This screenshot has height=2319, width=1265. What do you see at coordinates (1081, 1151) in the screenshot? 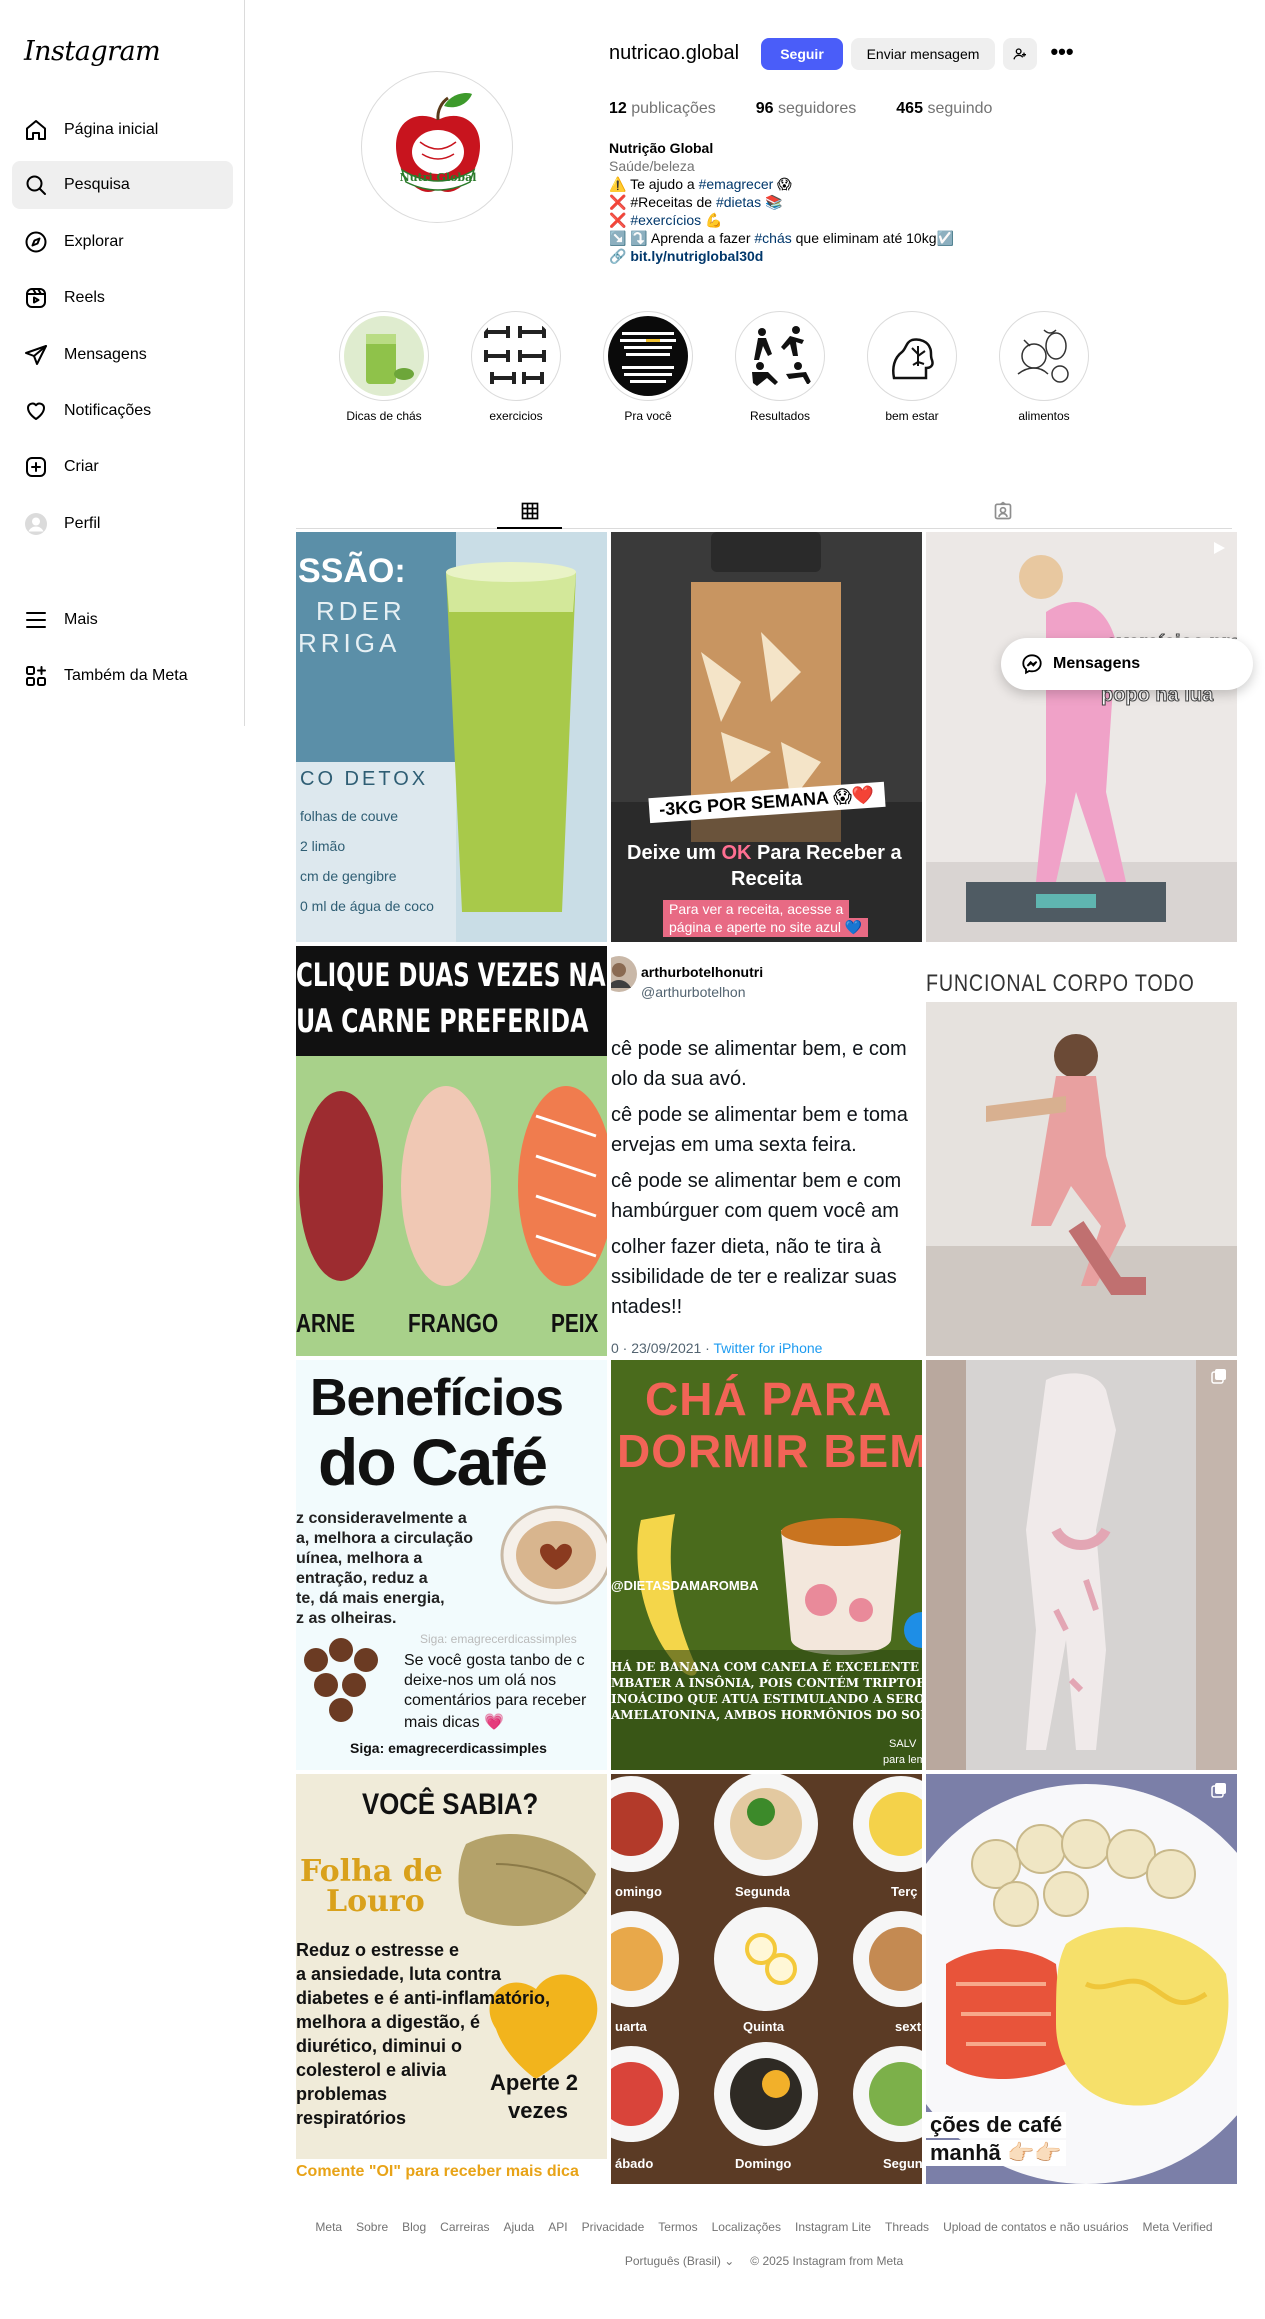
I see `post-thumbnail: FUNCIONAL CORPO TODO` at bounding box center [1081, 1151].